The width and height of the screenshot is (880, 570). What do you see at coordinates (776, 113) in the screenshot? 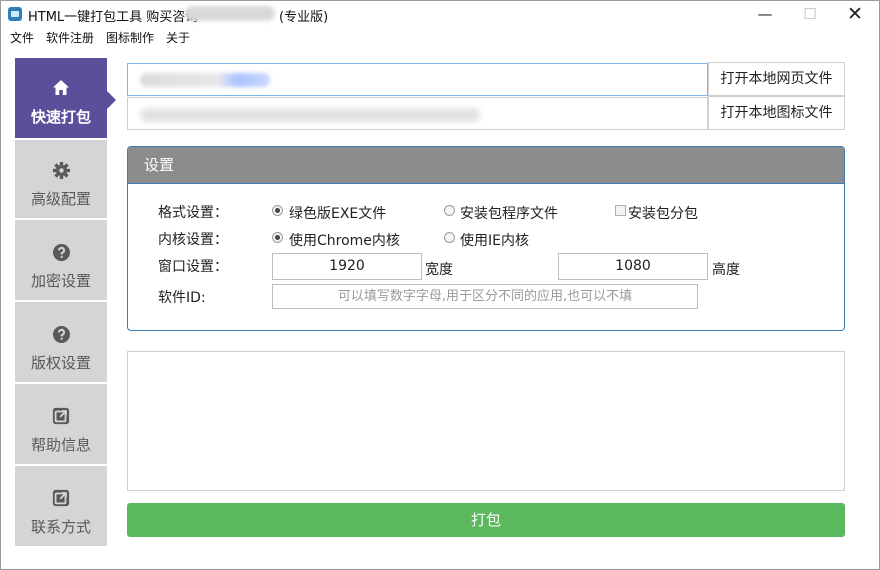
I see `open-icon-file-button: 打开本地图标文件` at bounding box center [776, 113].